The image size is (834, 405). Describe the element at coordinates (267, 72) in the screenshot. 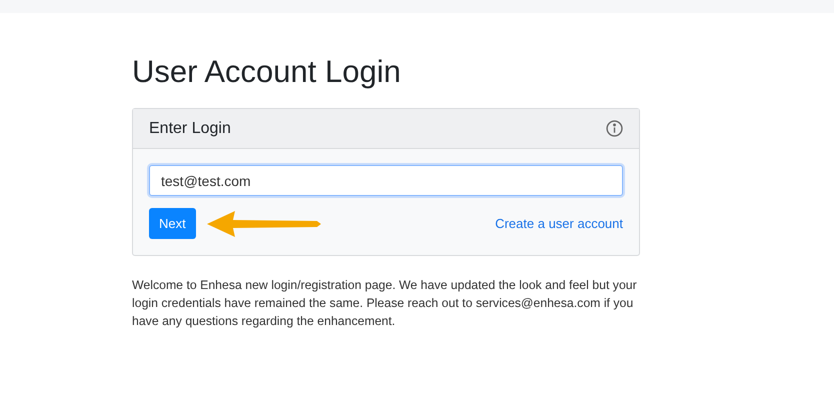

I see `page-title: User Account Login` at that location.